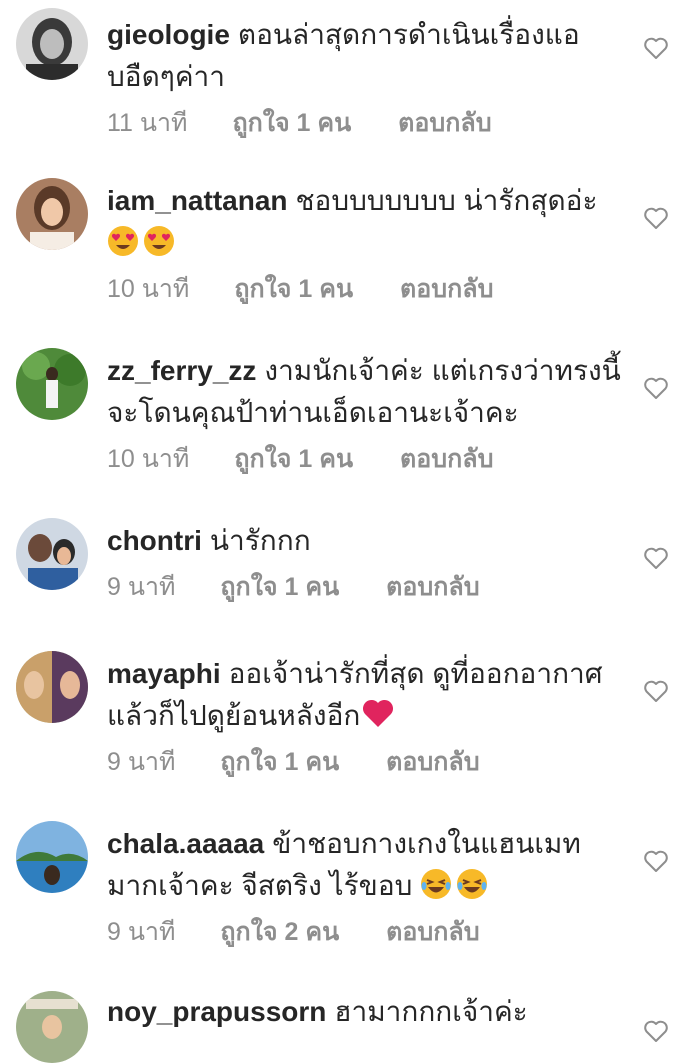  Describe the element at coordinates (364, 541) in the screenshot. I see `comment-text: chontri น่ารักกก` at that location.